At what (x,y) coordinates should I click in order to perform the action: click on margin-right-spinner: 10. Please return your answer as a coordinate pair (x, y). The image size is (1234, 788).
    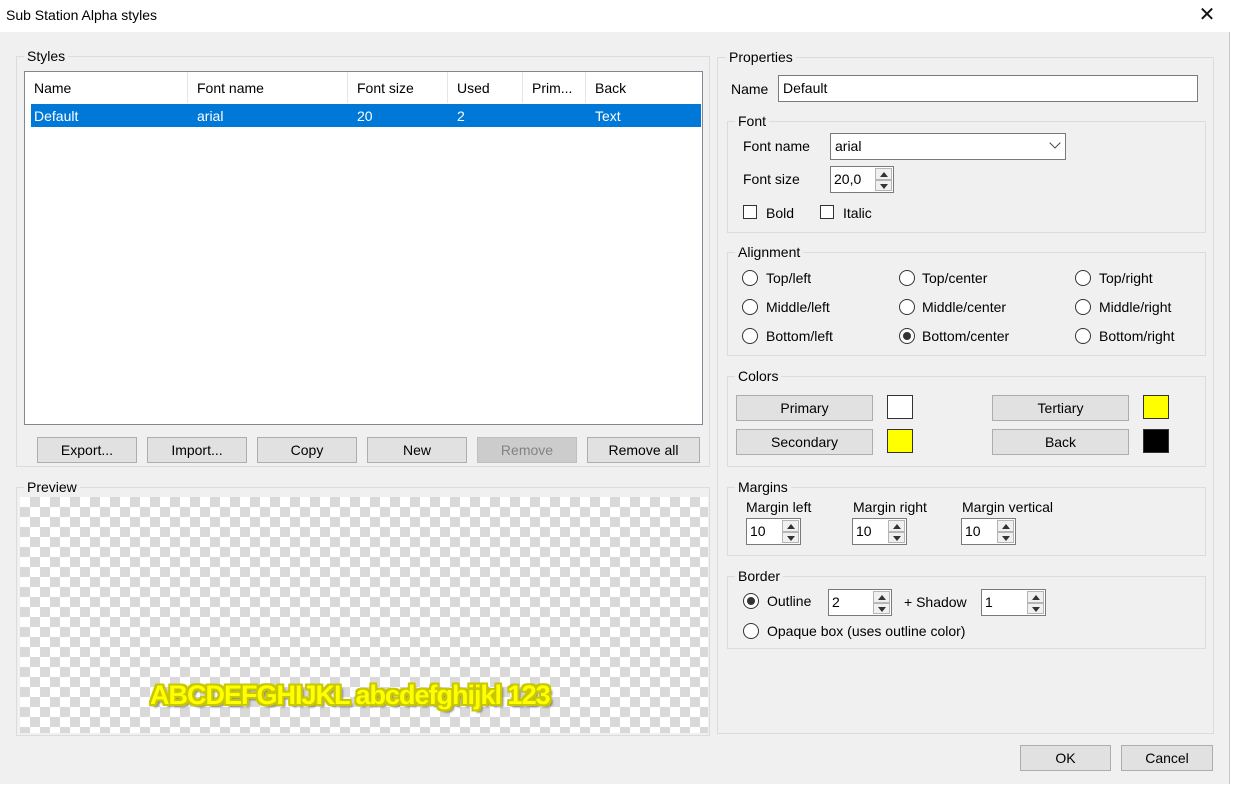
    Looking at the image, I should click on (879, 531).